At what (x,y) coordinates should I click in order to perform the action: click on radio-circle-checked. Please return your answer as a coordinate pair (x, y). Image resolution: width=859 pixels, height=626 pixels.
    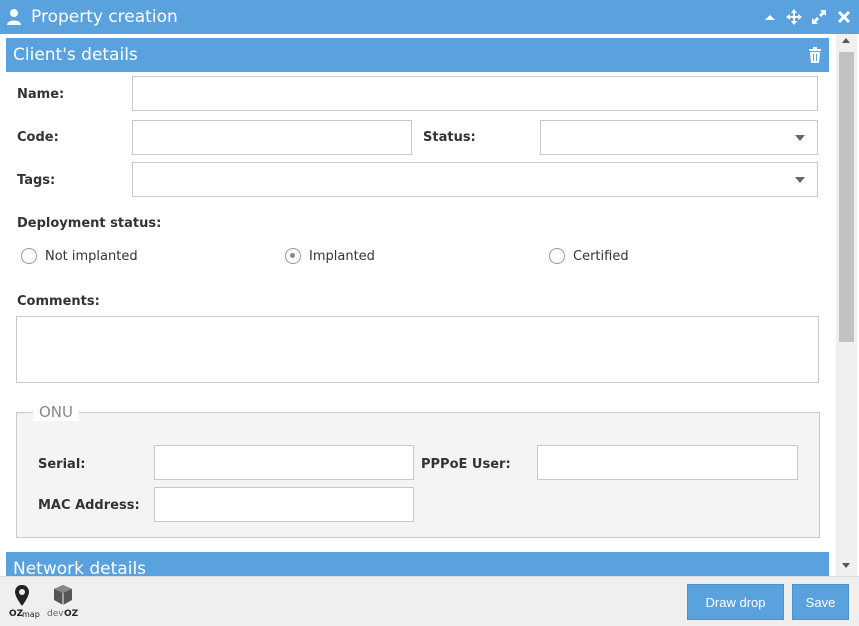
    Looking at the image, I should click on (293, 256).